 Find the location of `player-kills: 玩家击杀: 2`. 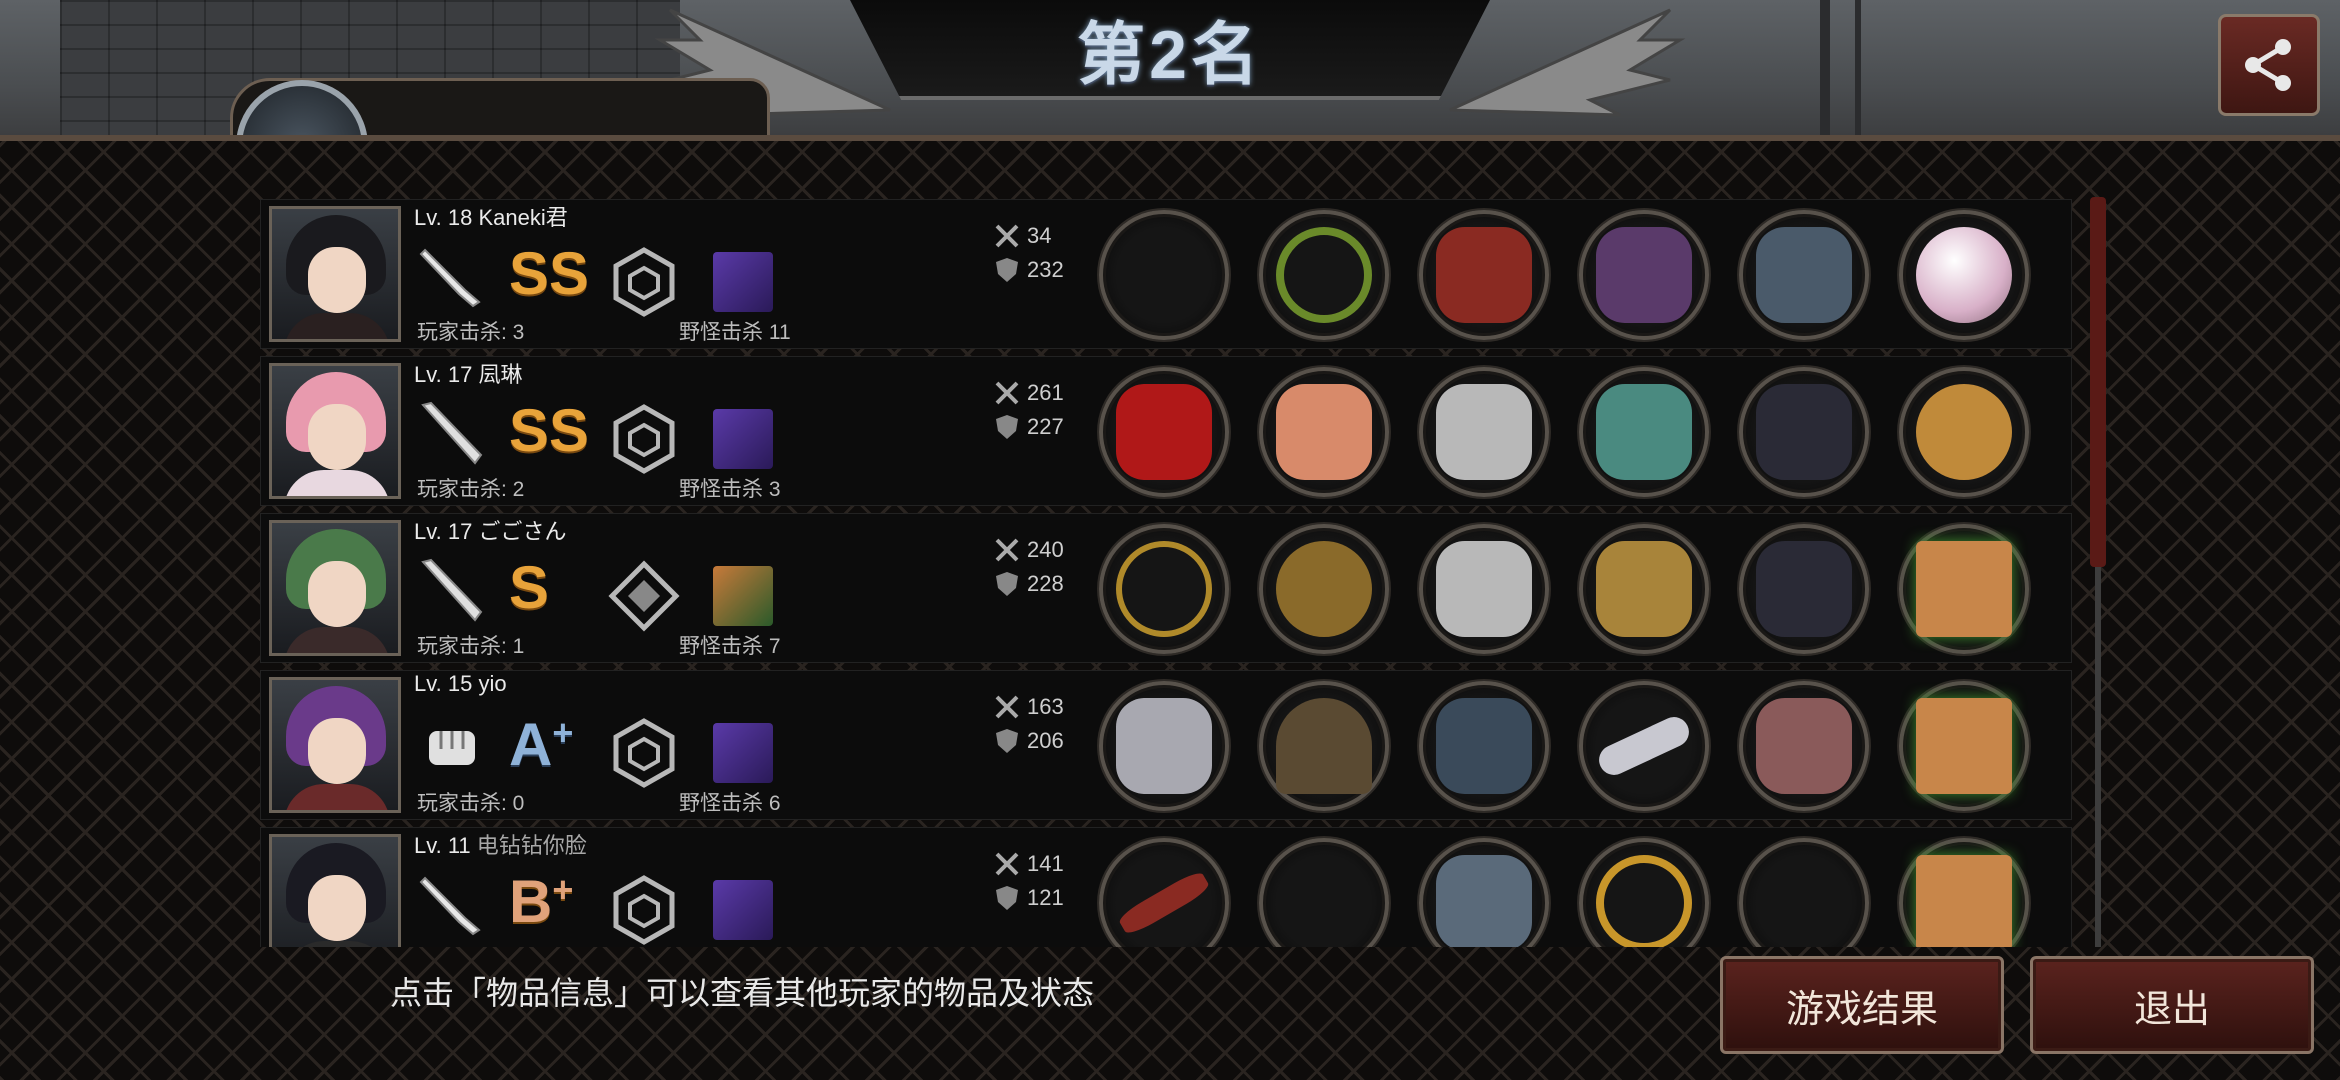

player-kills: 玩家击杀: 2 is located at coordinates (471, 489).